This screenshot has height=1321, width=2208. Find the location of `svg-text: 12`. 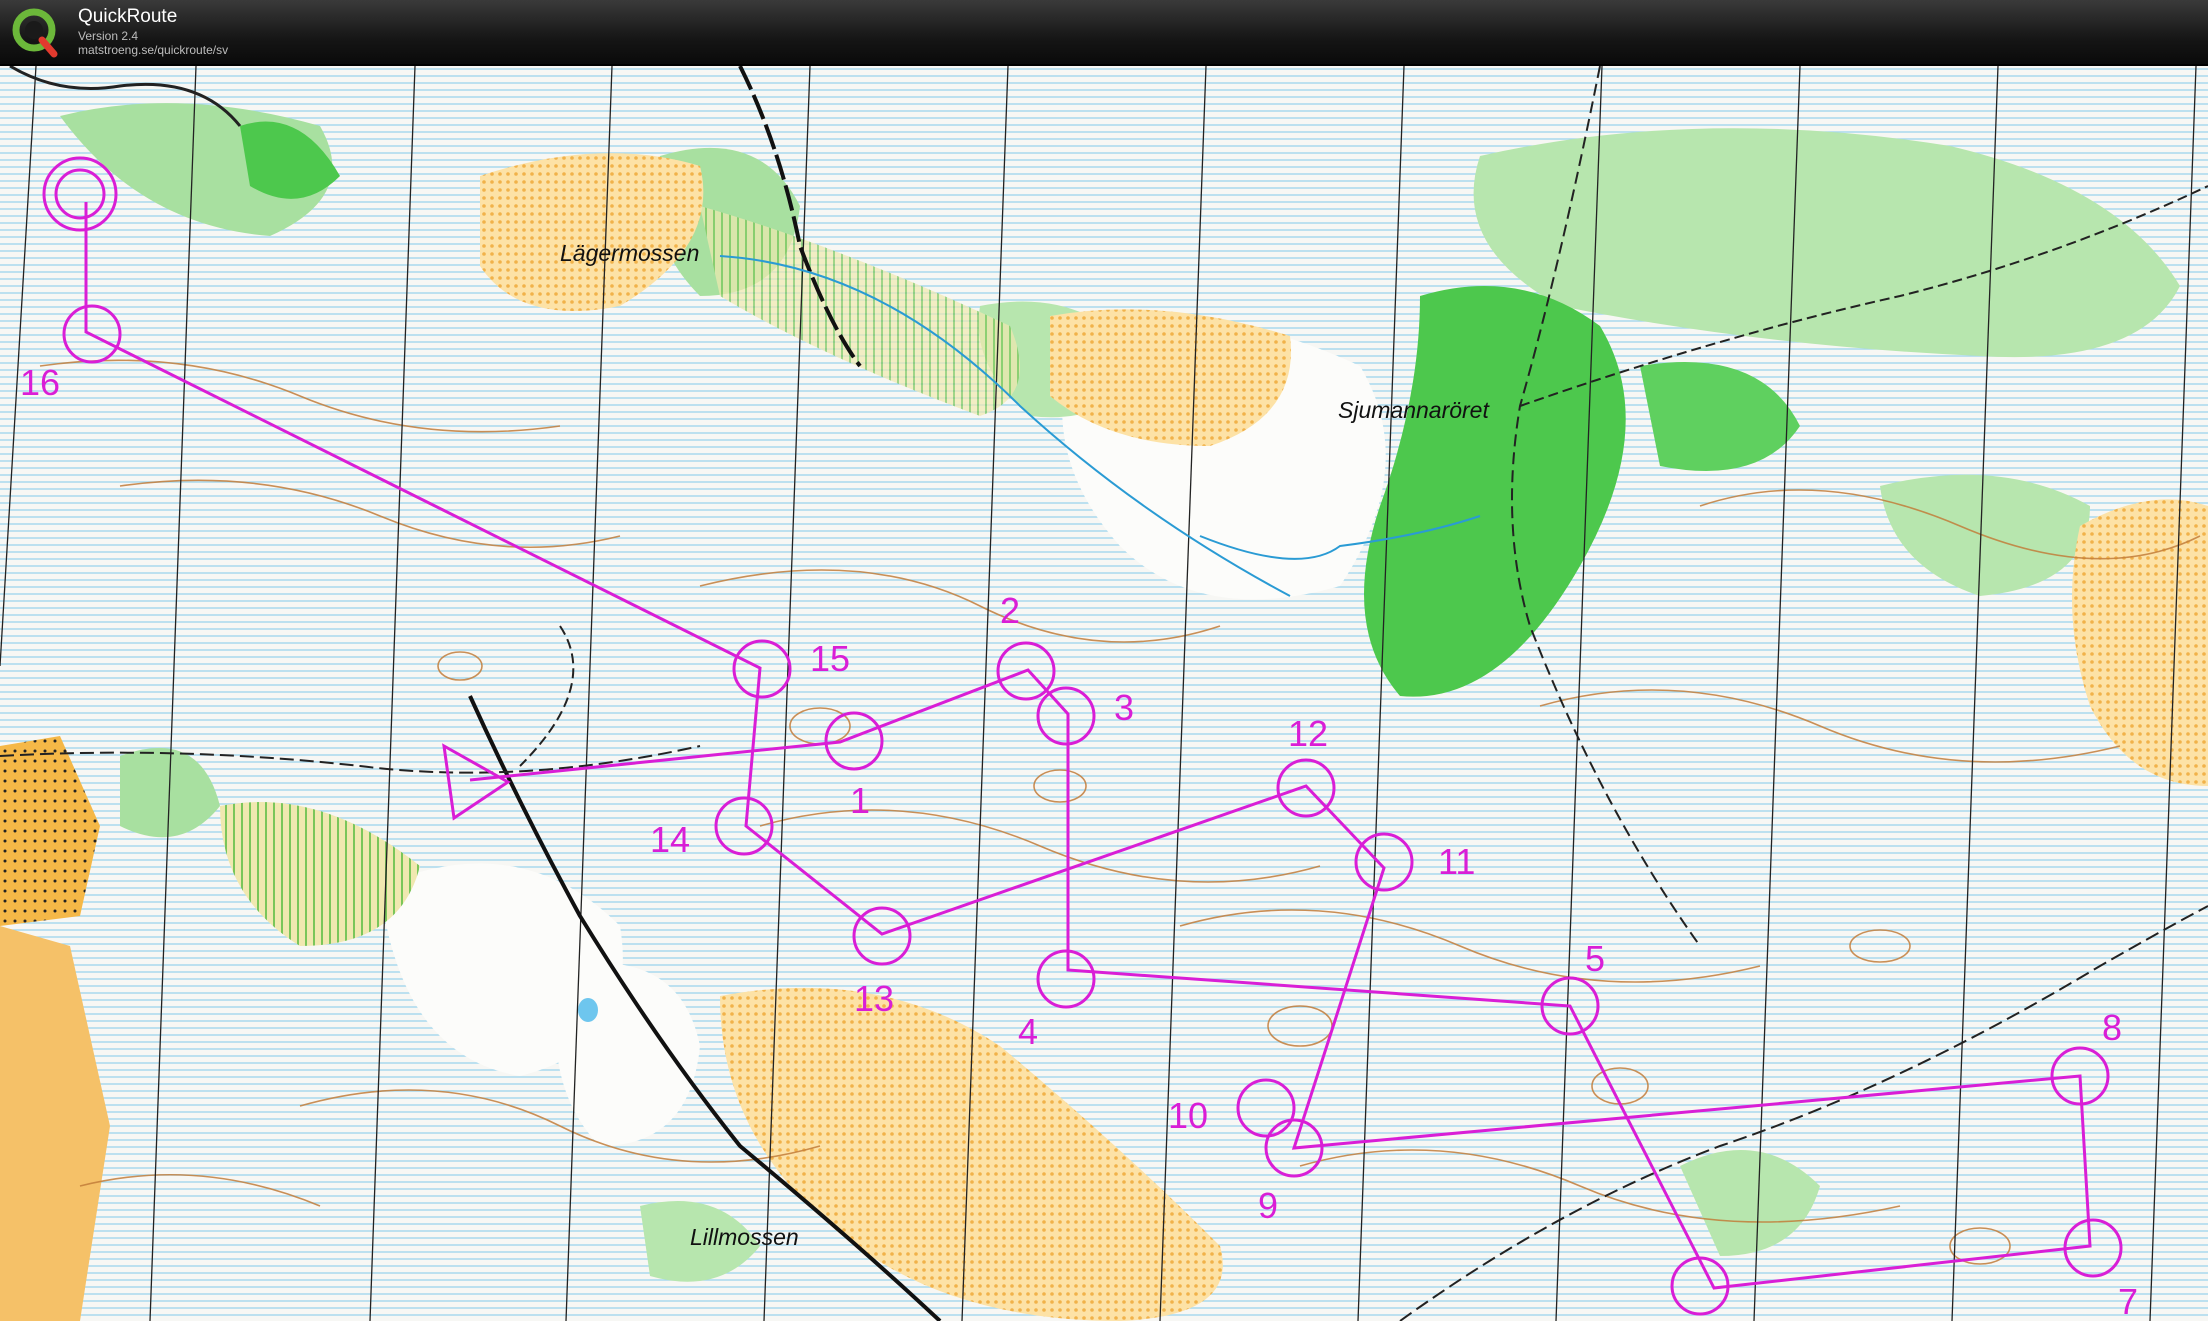

svg-text: 12 is located at coordinates (1308, 733).